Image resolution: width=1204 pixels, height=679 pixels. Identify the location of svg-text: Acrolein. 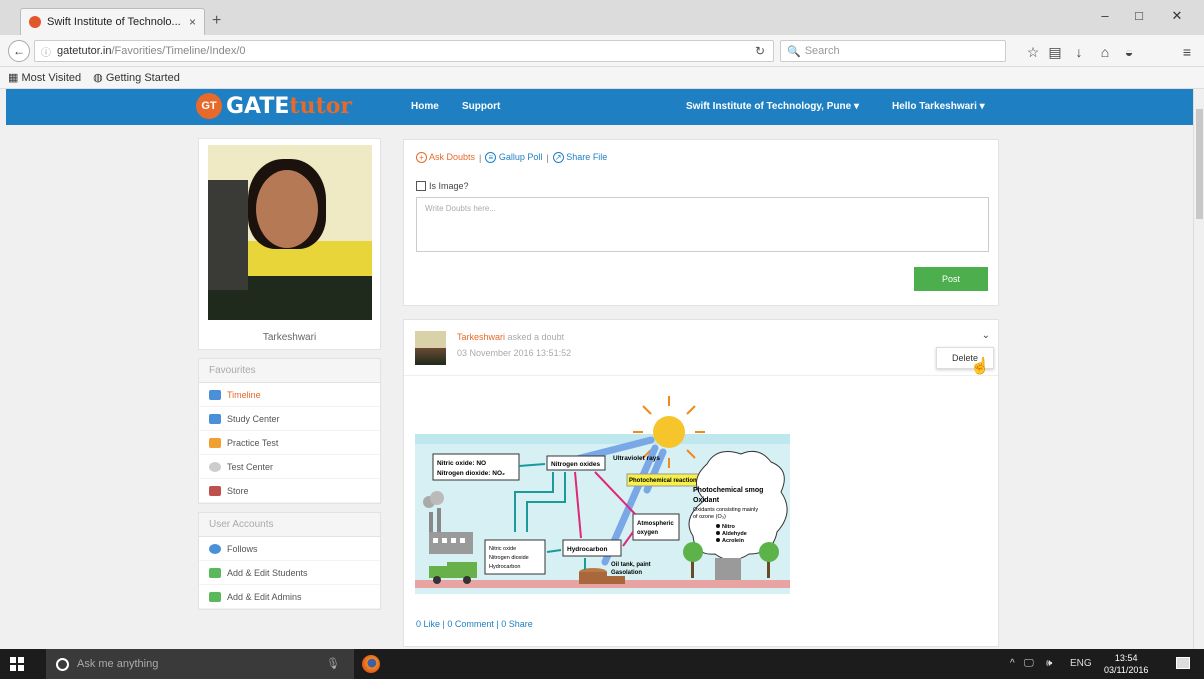
(733, 541).